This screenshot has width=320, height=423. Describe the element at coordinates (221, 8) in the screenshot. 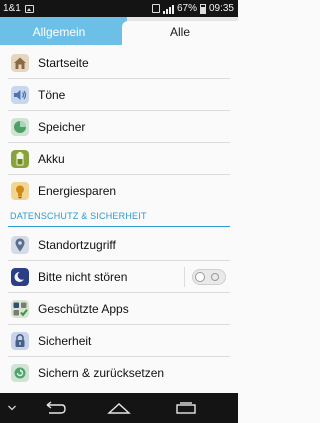

I see `clock: 09:35` at that location.